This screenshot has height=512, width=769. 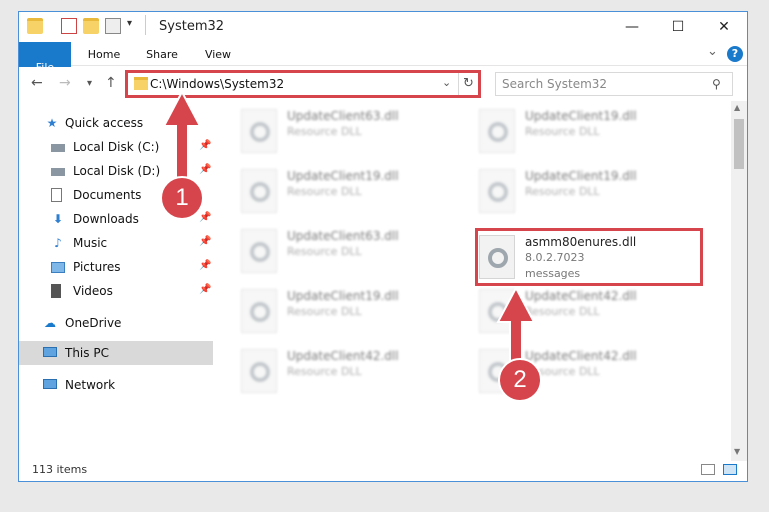 What do you see at coordinates (182, 198) in the screenshot?
I see `step-badge-1: 1` at bounding box center [182, 198].